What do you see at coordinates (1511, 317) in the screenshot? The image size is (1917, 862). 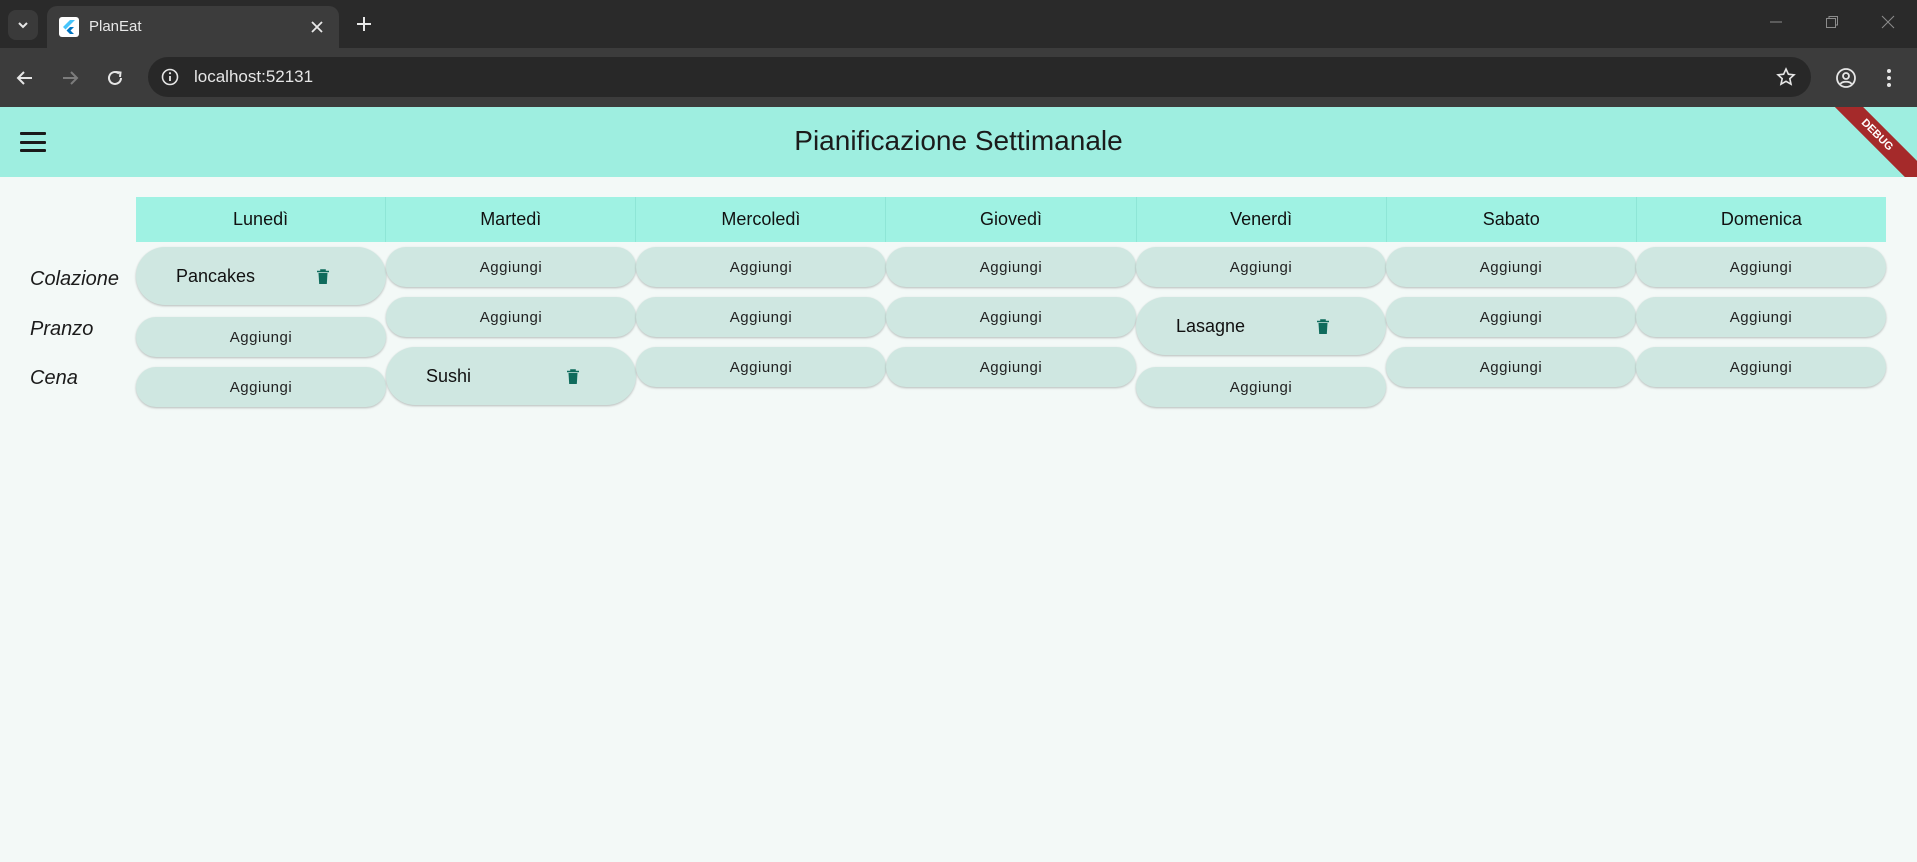 I see `add-button-saturday-lunch: Aggiungi` at bounding box center [1511, 317].